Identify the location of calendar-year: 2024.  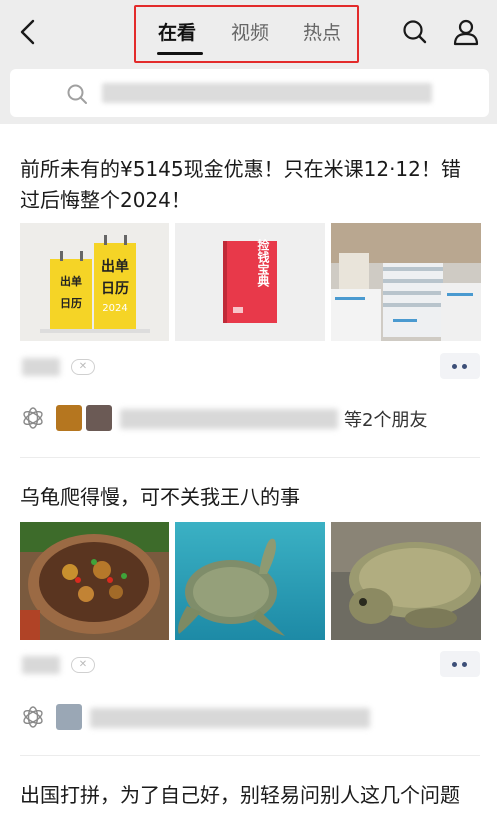
(114, 308).